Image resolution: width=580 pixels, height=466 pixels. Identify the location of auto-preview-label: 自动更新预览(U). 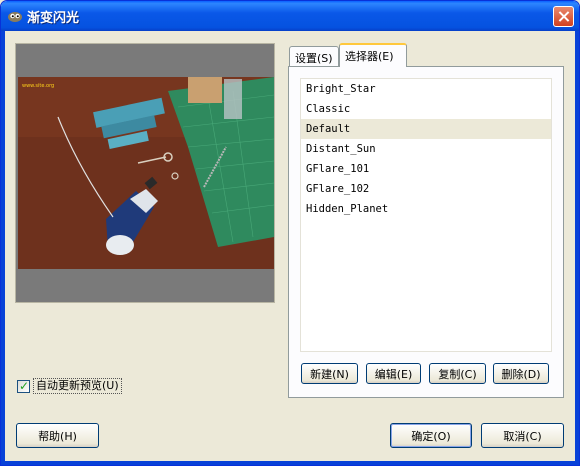
(77, 386).